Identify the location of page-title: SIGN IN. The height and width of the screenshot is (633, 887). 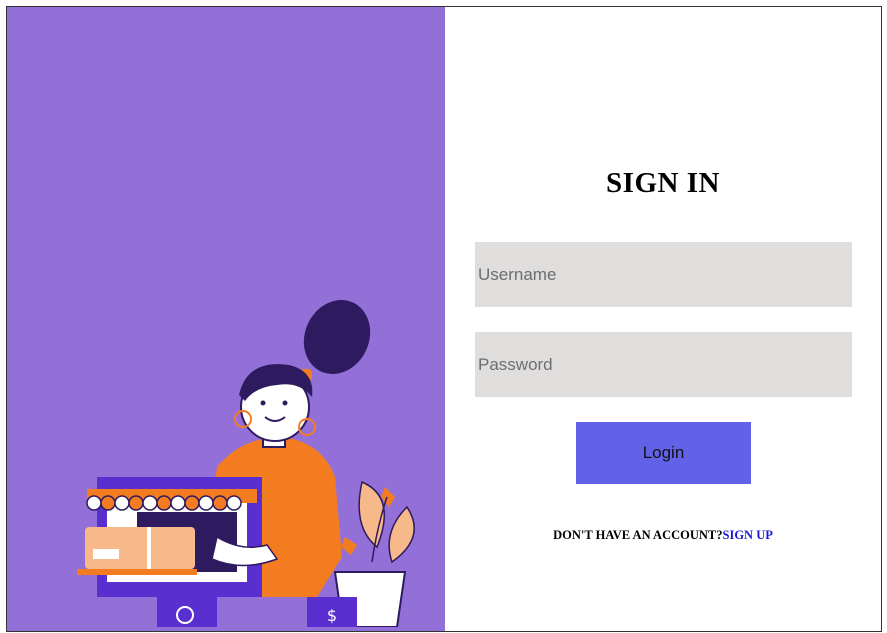
(663, 183).